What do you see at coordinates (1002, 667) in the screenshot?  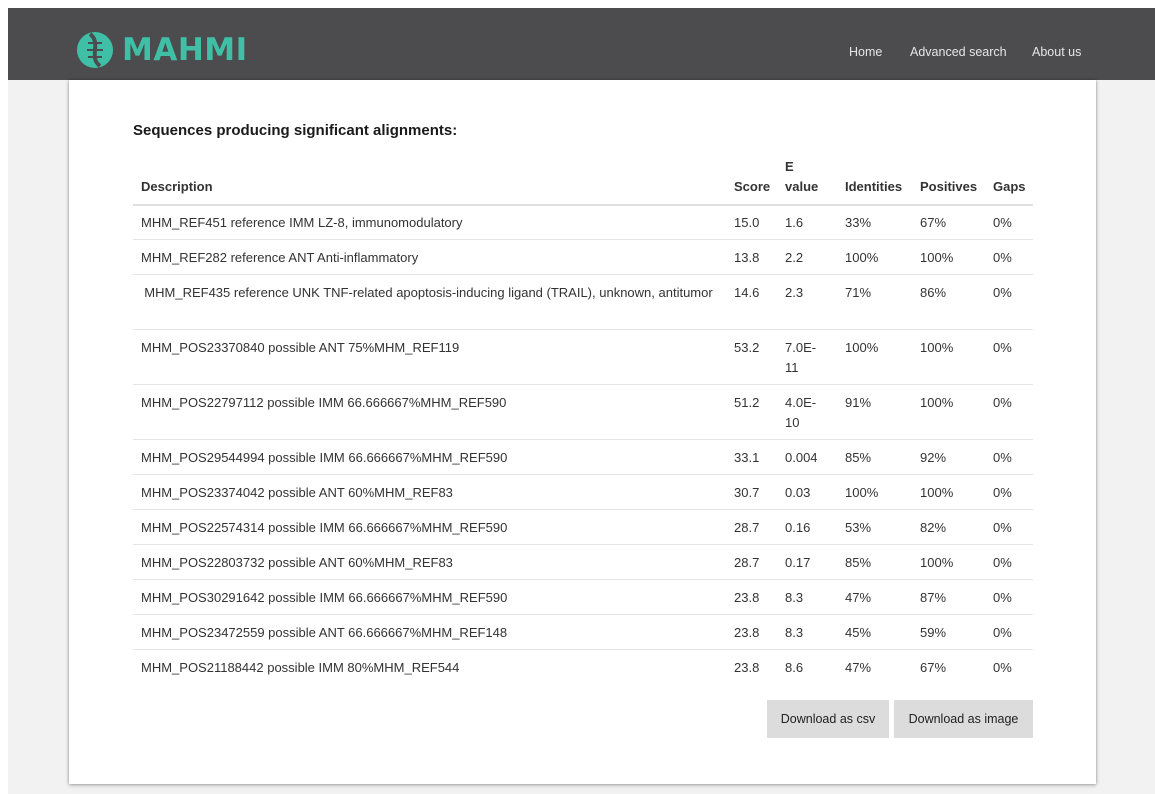 I see `row-12-gaps: 0%` at bounding box center [1002, 667].